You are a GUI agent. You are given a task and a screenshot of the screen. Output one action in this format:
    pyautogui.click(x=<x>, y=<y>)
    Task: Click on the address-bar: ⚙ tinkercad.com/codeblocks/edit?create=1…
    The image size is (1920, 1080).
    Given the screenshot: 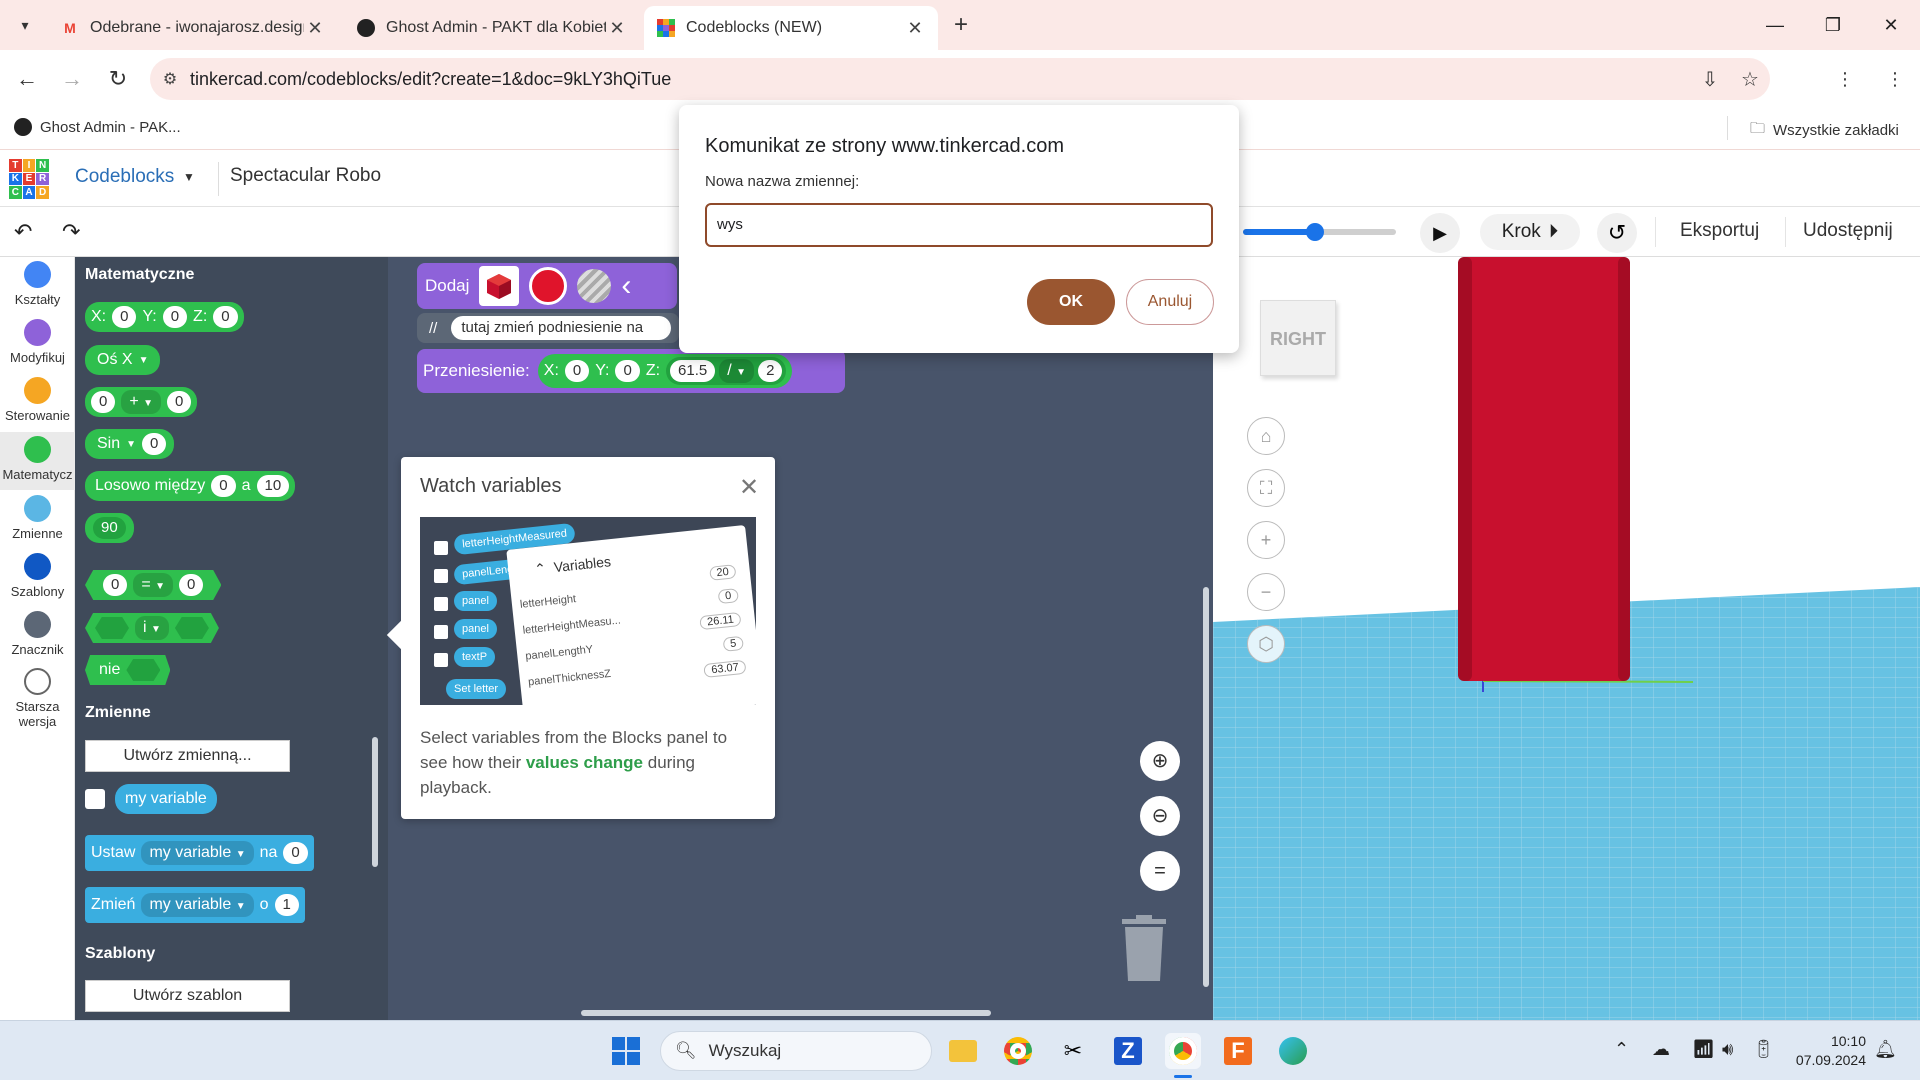 What is the action you would take?
    pyautogui.click(x=960, y=79)
    